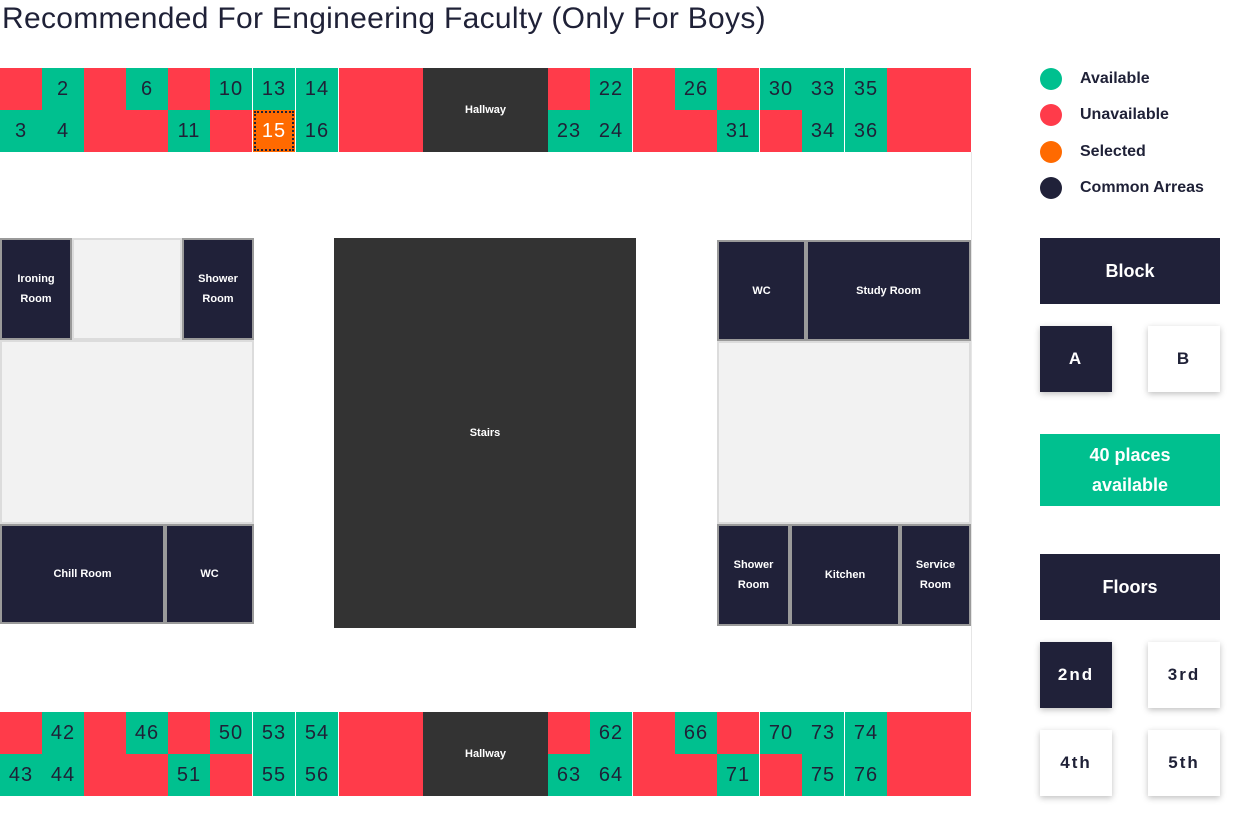  What do you see at coordinates (1130, 470) in the screenshot?
I see `places-available-badge: 40 places available` at bounding box center [1130, 470].